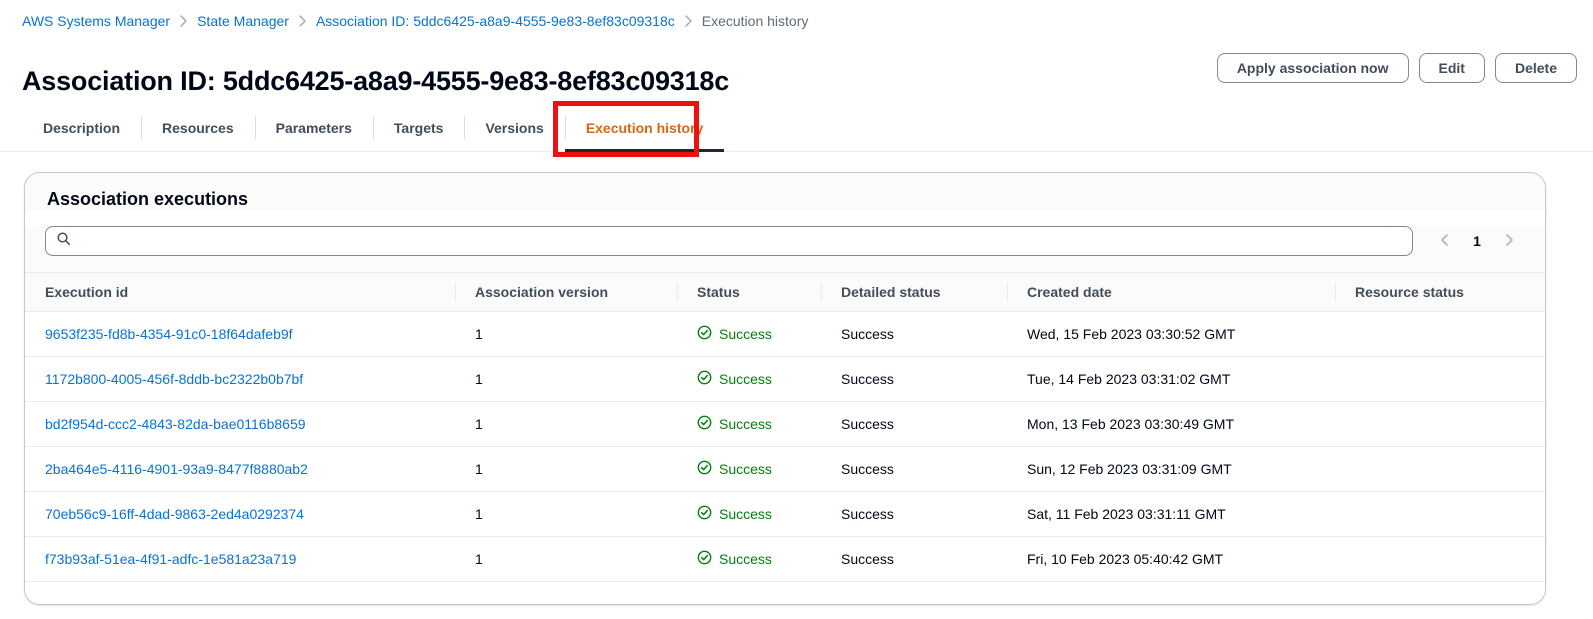 The width and height of the screenshot is (1593, 619). I want to click on edit-button: Edit, so click(1451, 68).